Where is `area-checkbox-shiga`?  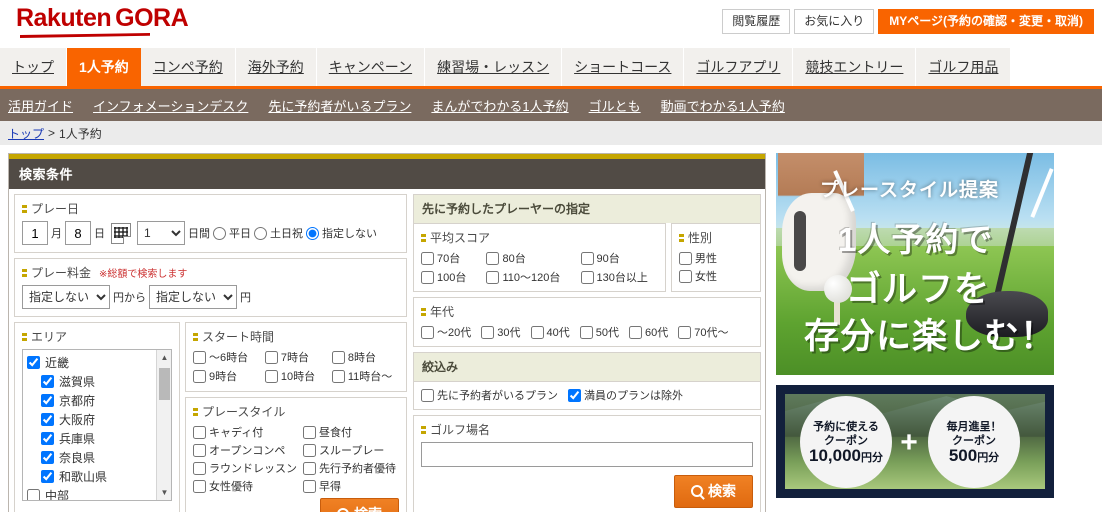
area-checkbox-shiga is located at coordinates (47, 381).